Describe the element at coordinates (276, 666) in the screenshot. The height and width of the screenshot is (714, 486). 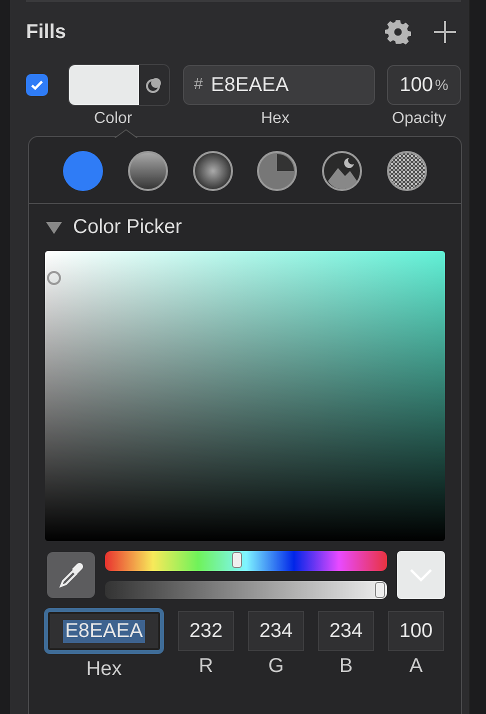
I see `field-label: G` at that location.